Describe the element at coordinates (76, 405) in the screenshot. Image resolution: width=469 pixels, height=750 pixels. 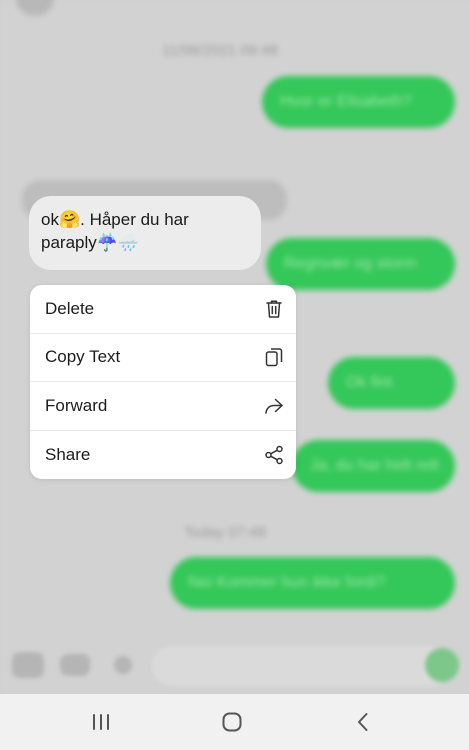
I see `menu-item-label: Forward` at that location.